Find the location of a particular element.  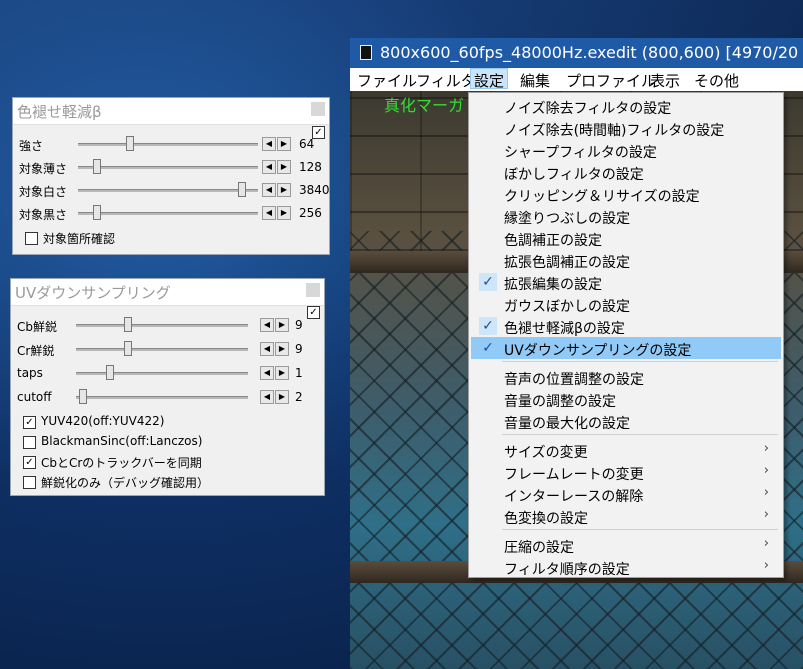

menu-item-label: フィルタ順序の設定 is located at coordinates (567, 570).